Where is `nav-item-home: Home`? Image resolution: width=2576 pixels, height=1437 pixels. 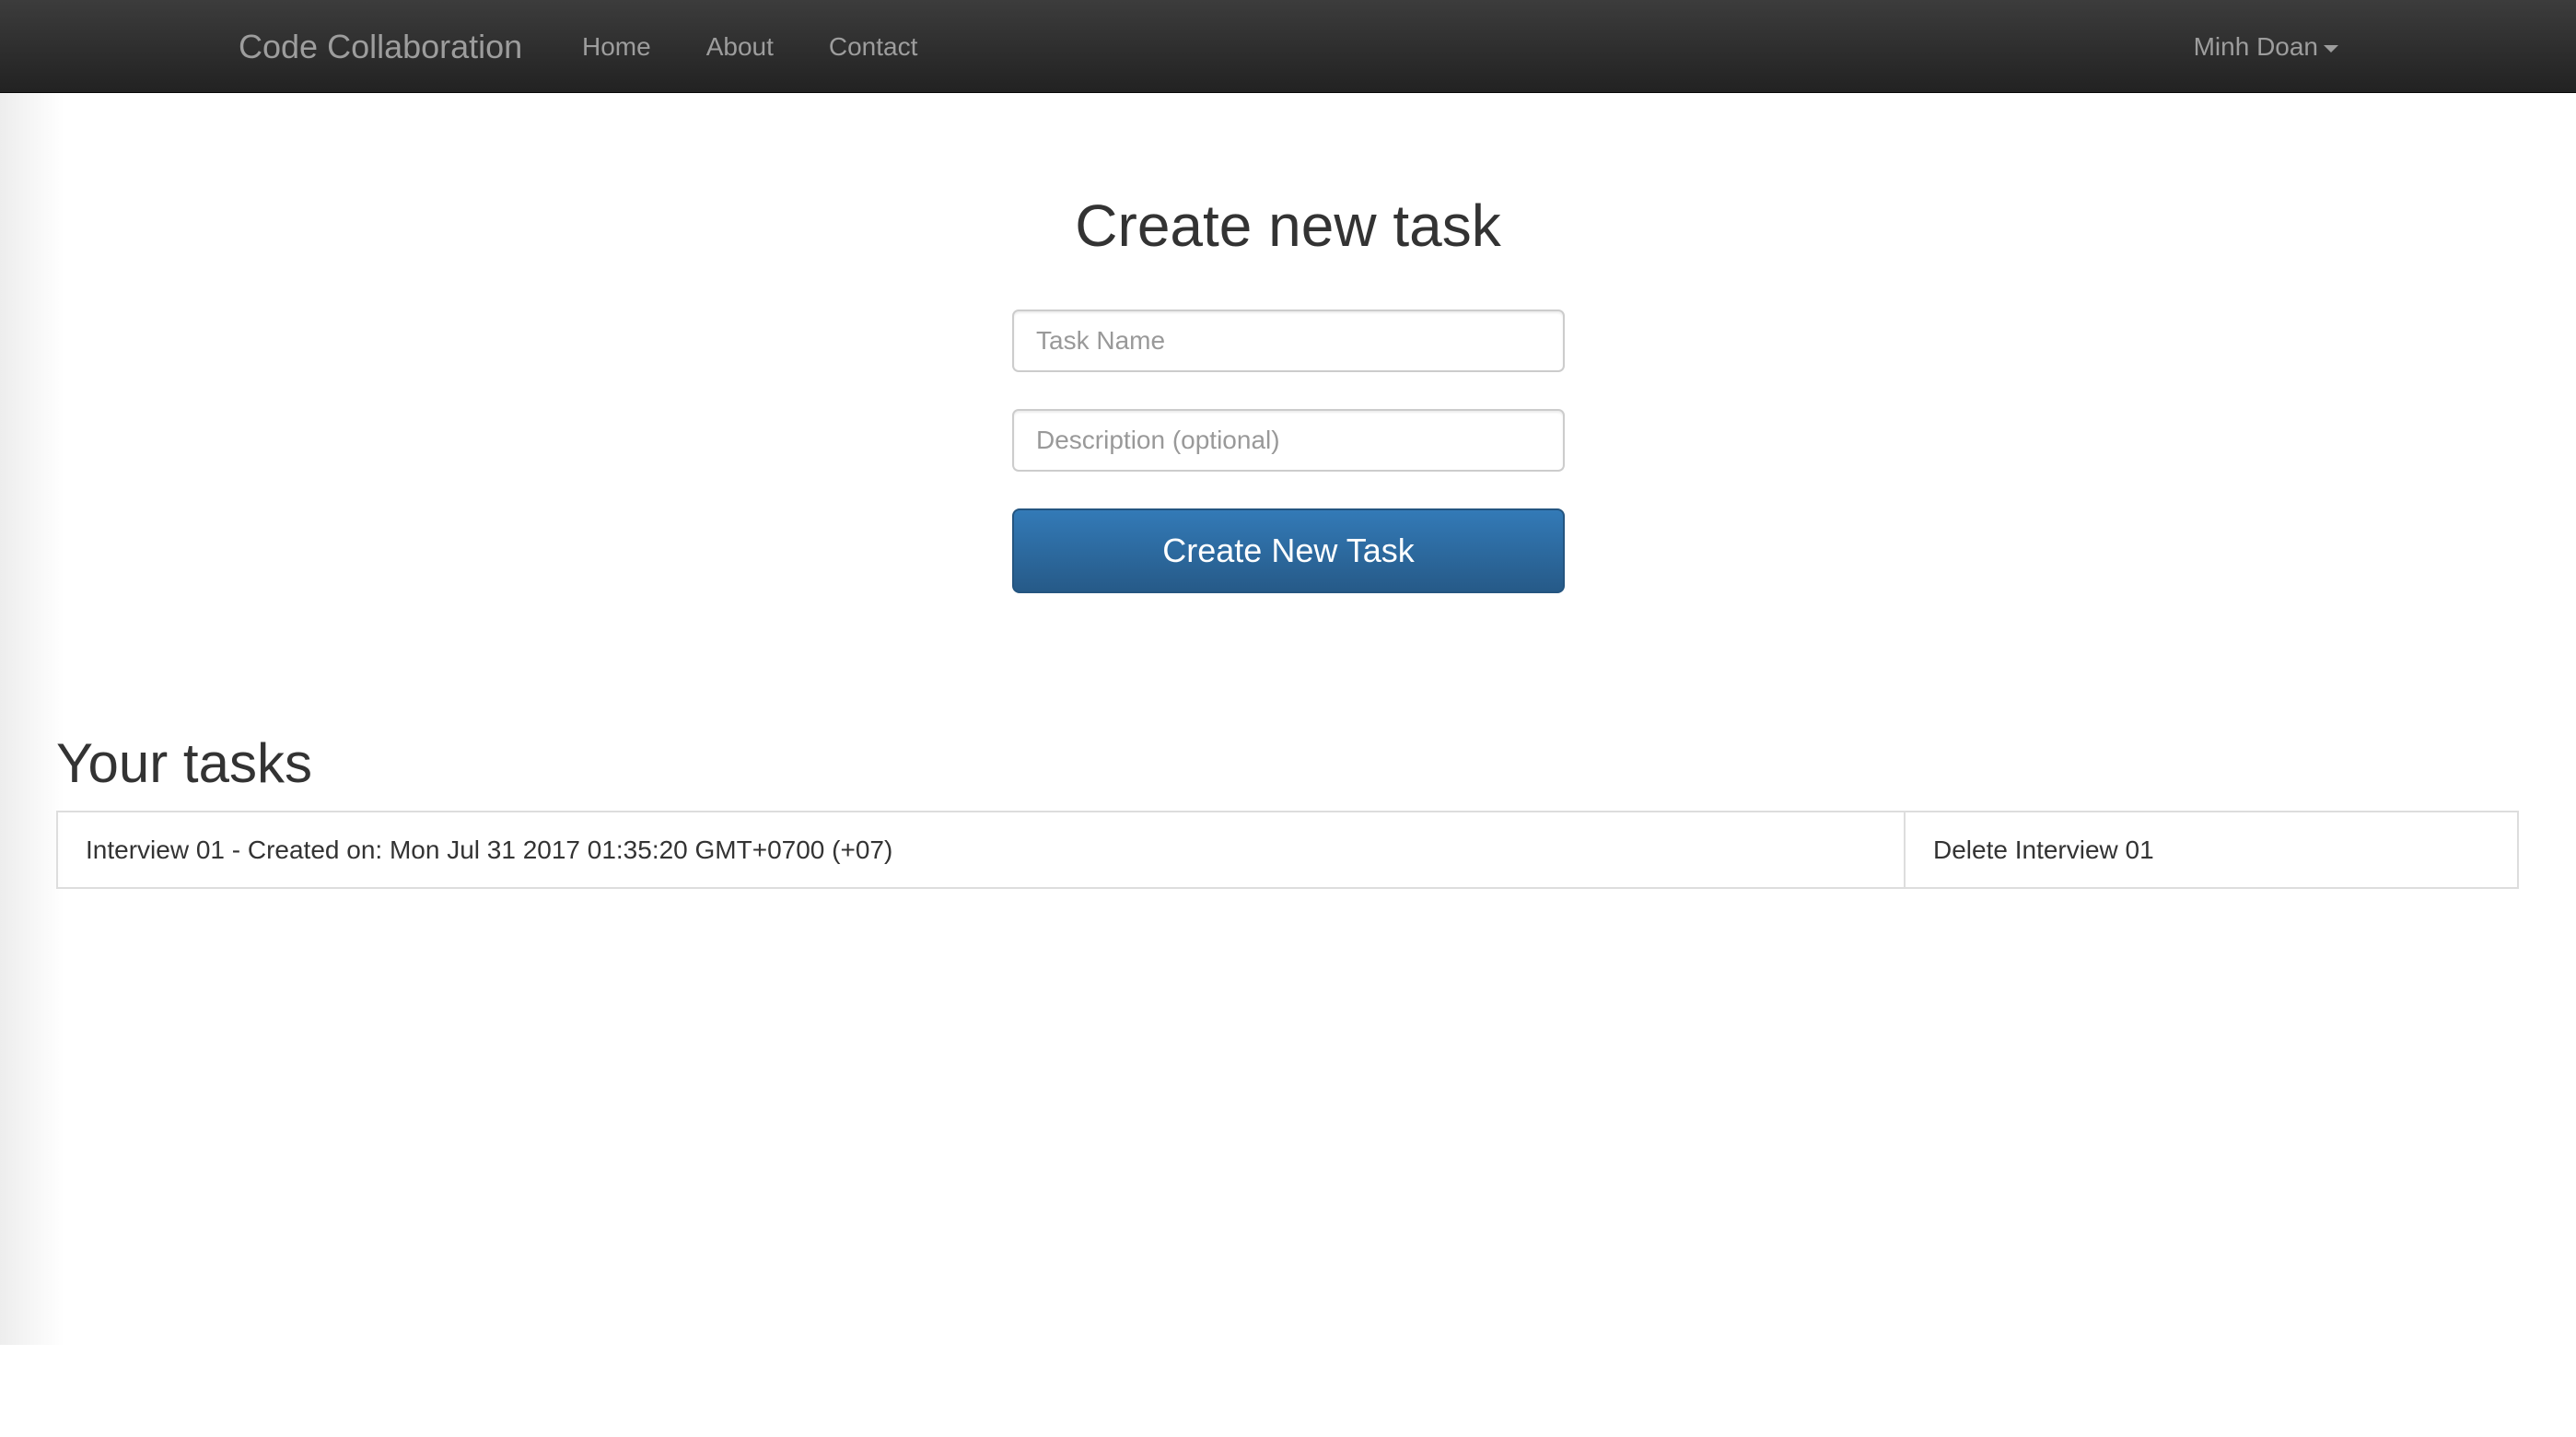 nav-item-home: Home is located at coordinates (616, 47).